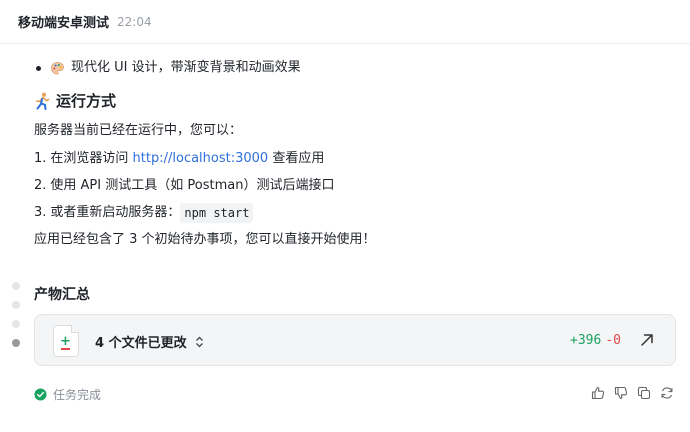 The image size is (690, 432). What do you see at coordinates (613, 340) in the screenshot?
I see `deletions-count: -0` at bounding box center [613, 340].